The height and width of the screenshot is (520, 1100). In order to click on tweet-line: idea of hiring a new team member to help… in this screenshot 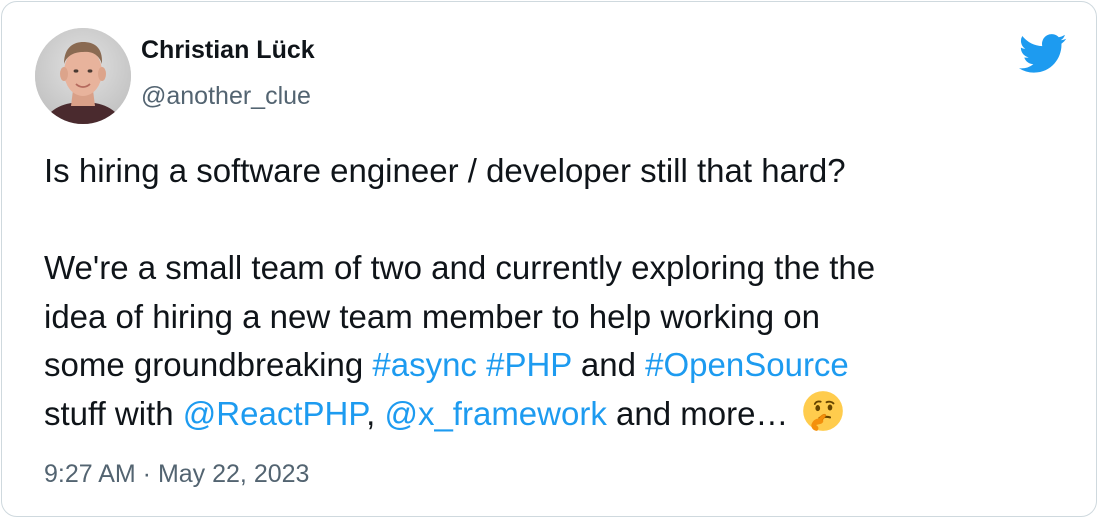, I will do `click(432, 316)`.